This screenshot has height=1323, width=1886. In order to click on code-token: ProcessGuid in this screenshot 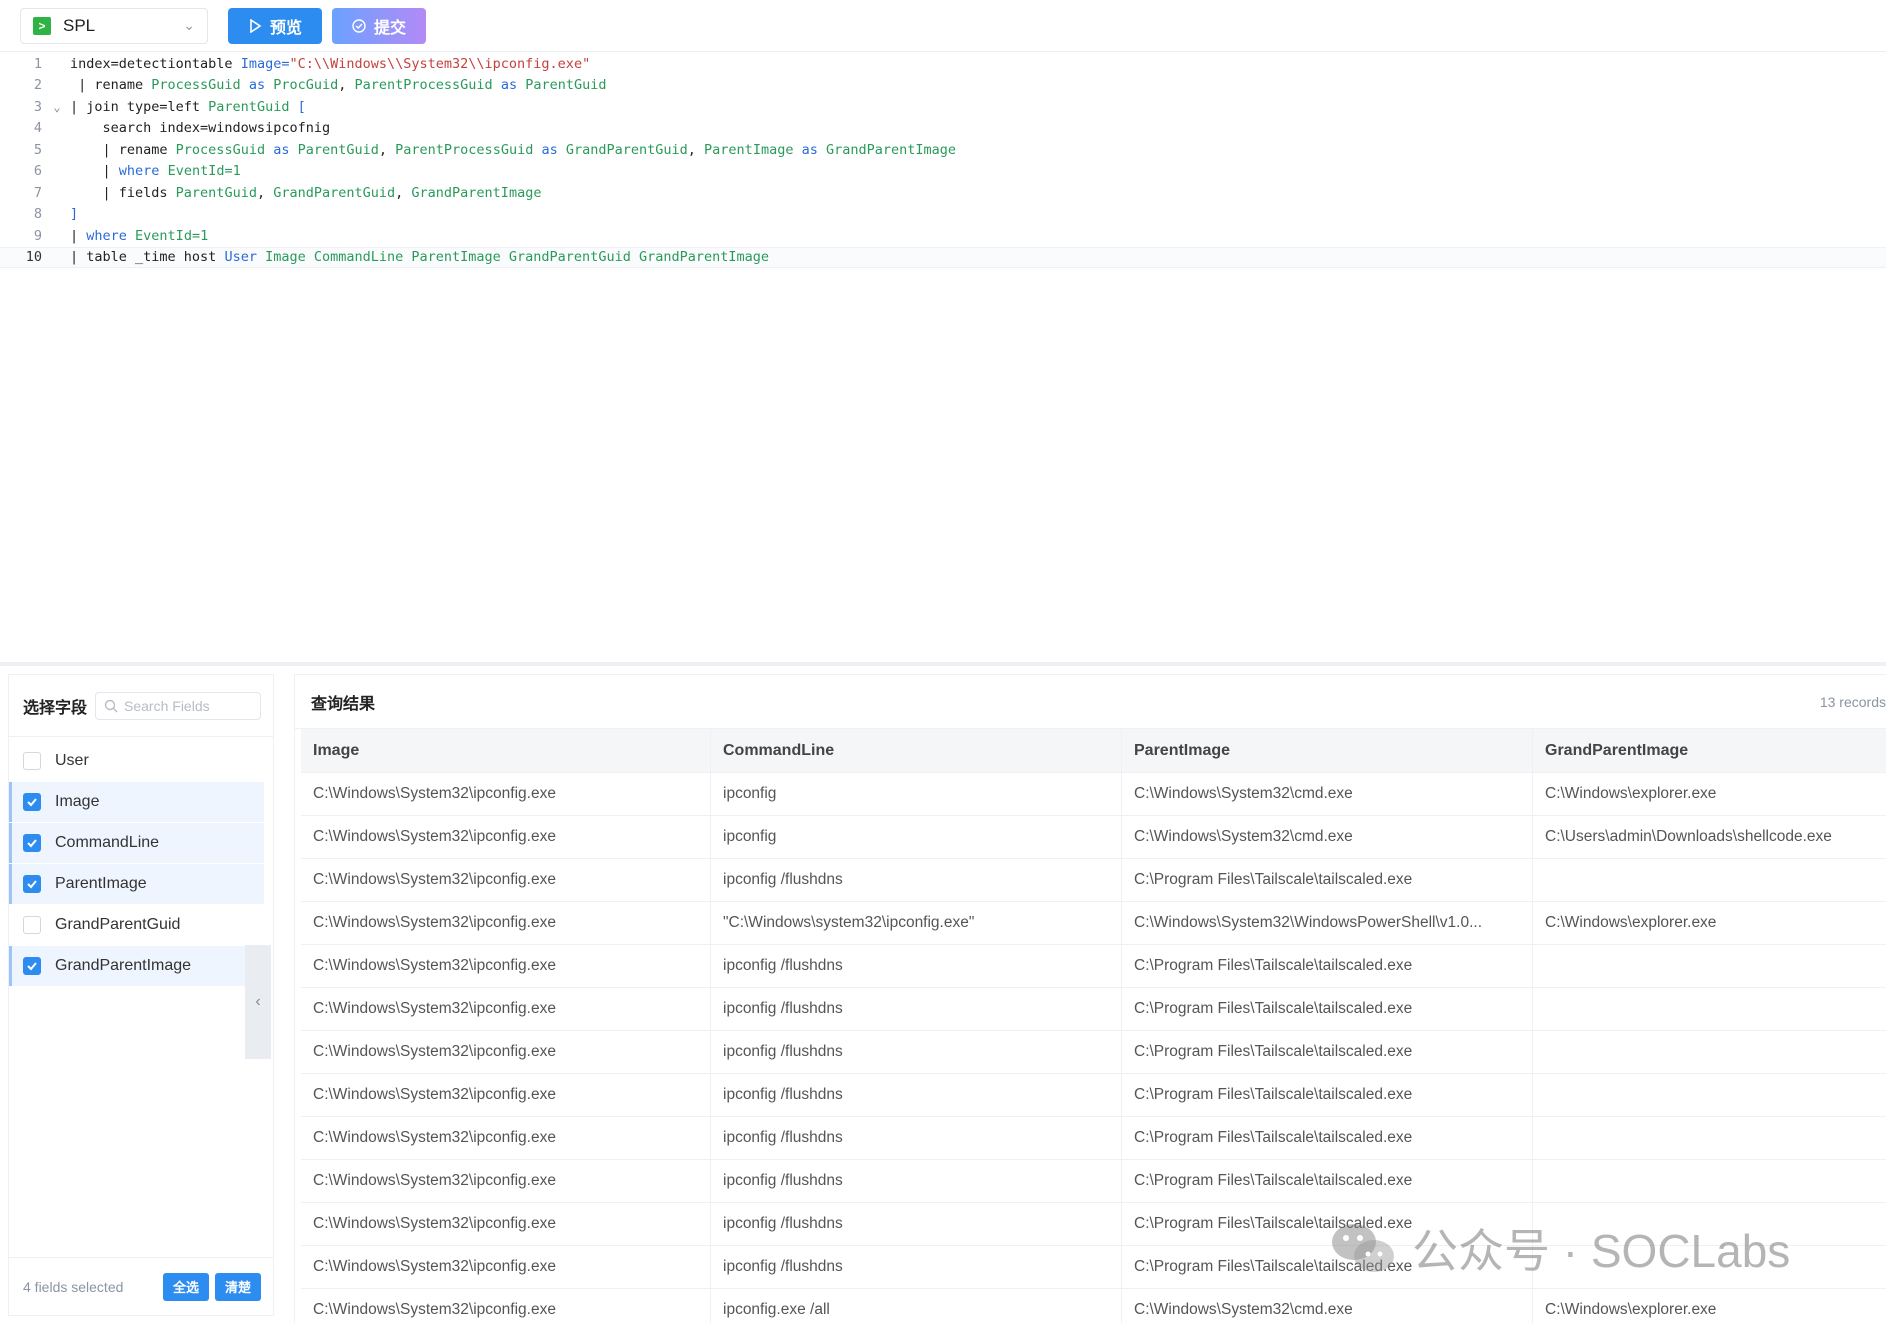, I will do `click(200, 85)`.